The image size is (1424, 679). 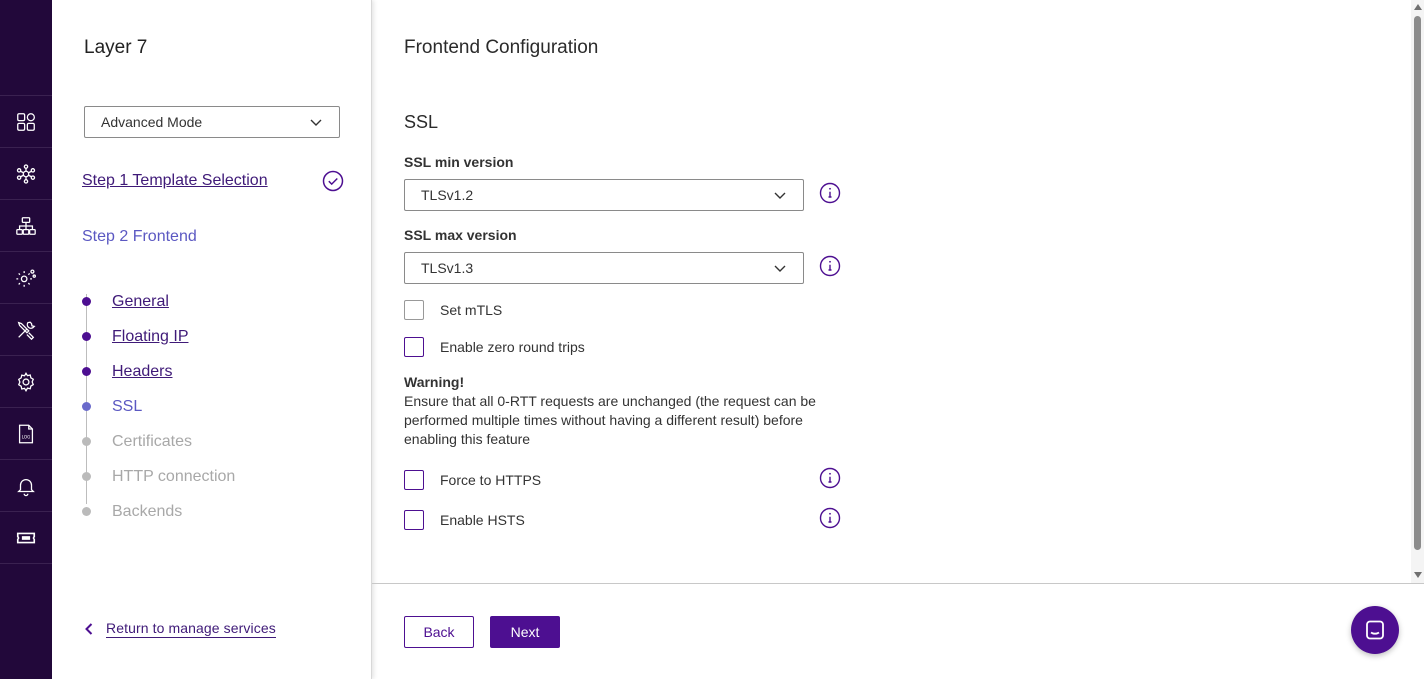 I want to click on mode-select: Advanced Mode, so click(x=212, y=122).